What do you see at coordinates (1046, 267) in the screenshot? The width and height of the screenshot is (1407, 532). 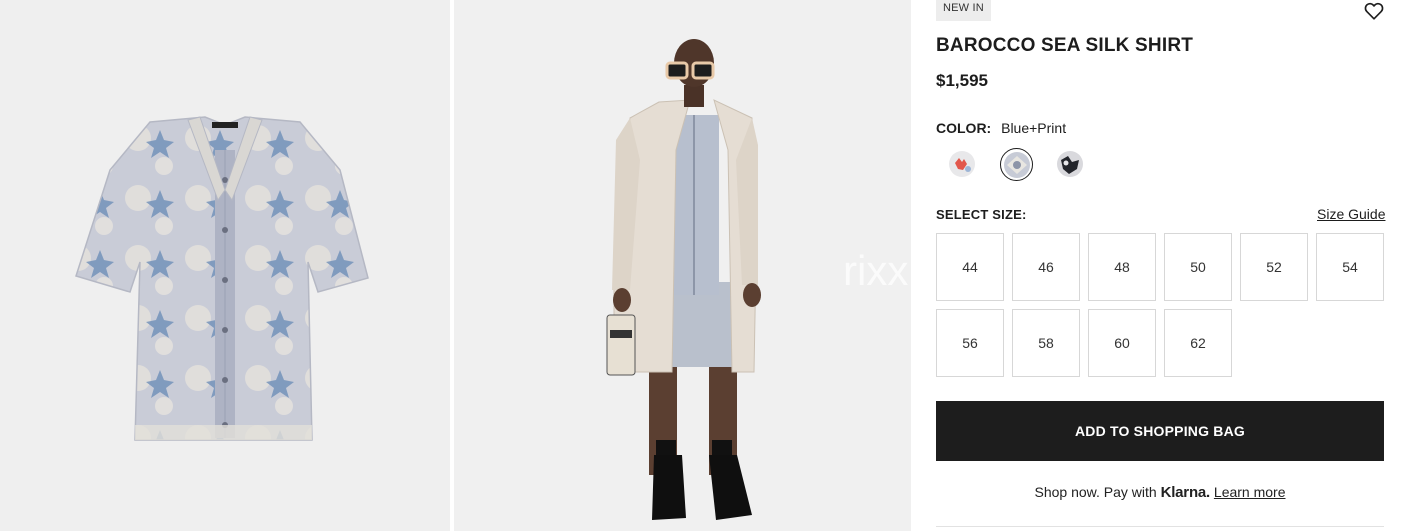 I see `size-option: 46` at bounding box center [1046, 267].